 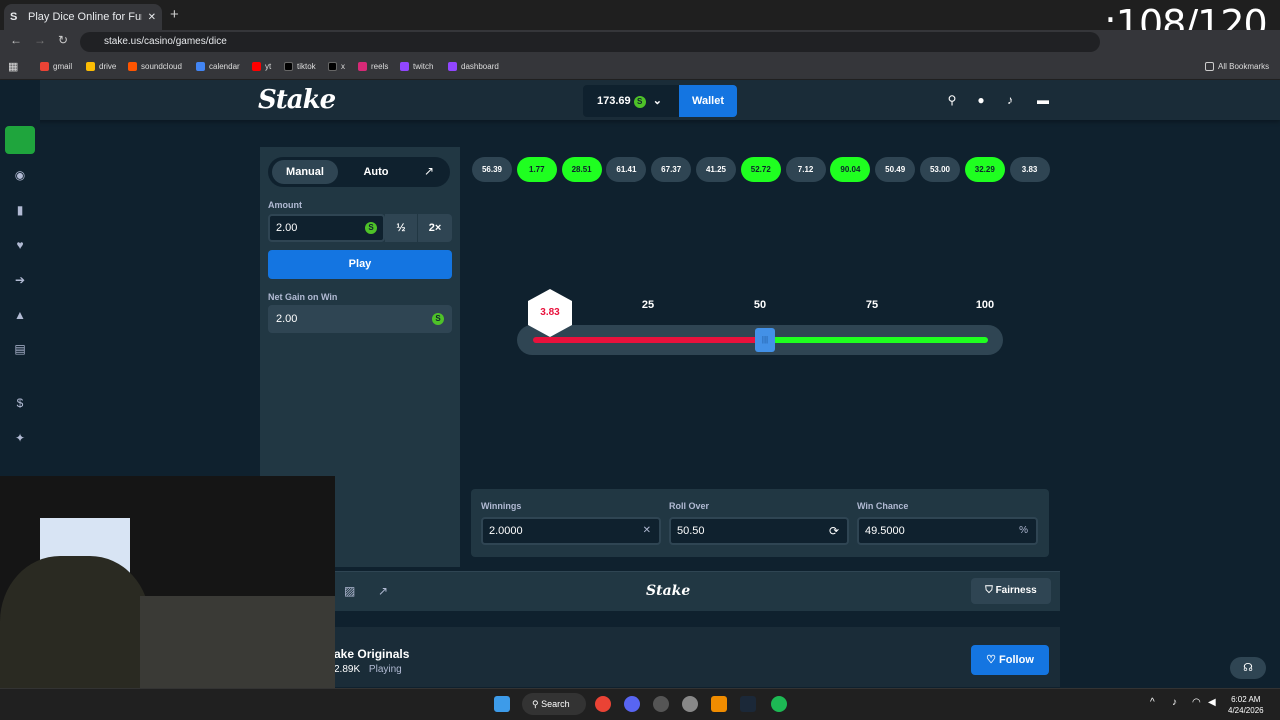 What do you see at coordinates (614, 101) in the screenshot?
I see `balance-value: 173.69` at bounding box center [614, 101].